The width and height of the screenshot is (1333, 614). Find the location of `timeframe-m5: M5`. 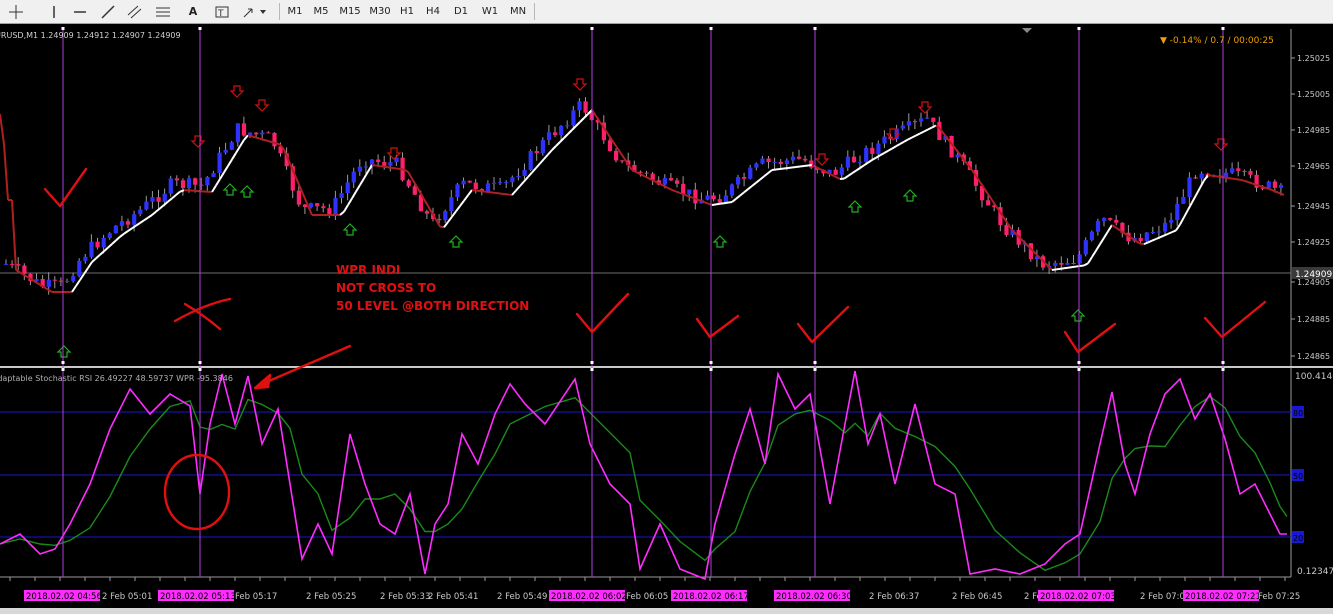

timeframe-m5: M5 is located at coordinates (321, 11).